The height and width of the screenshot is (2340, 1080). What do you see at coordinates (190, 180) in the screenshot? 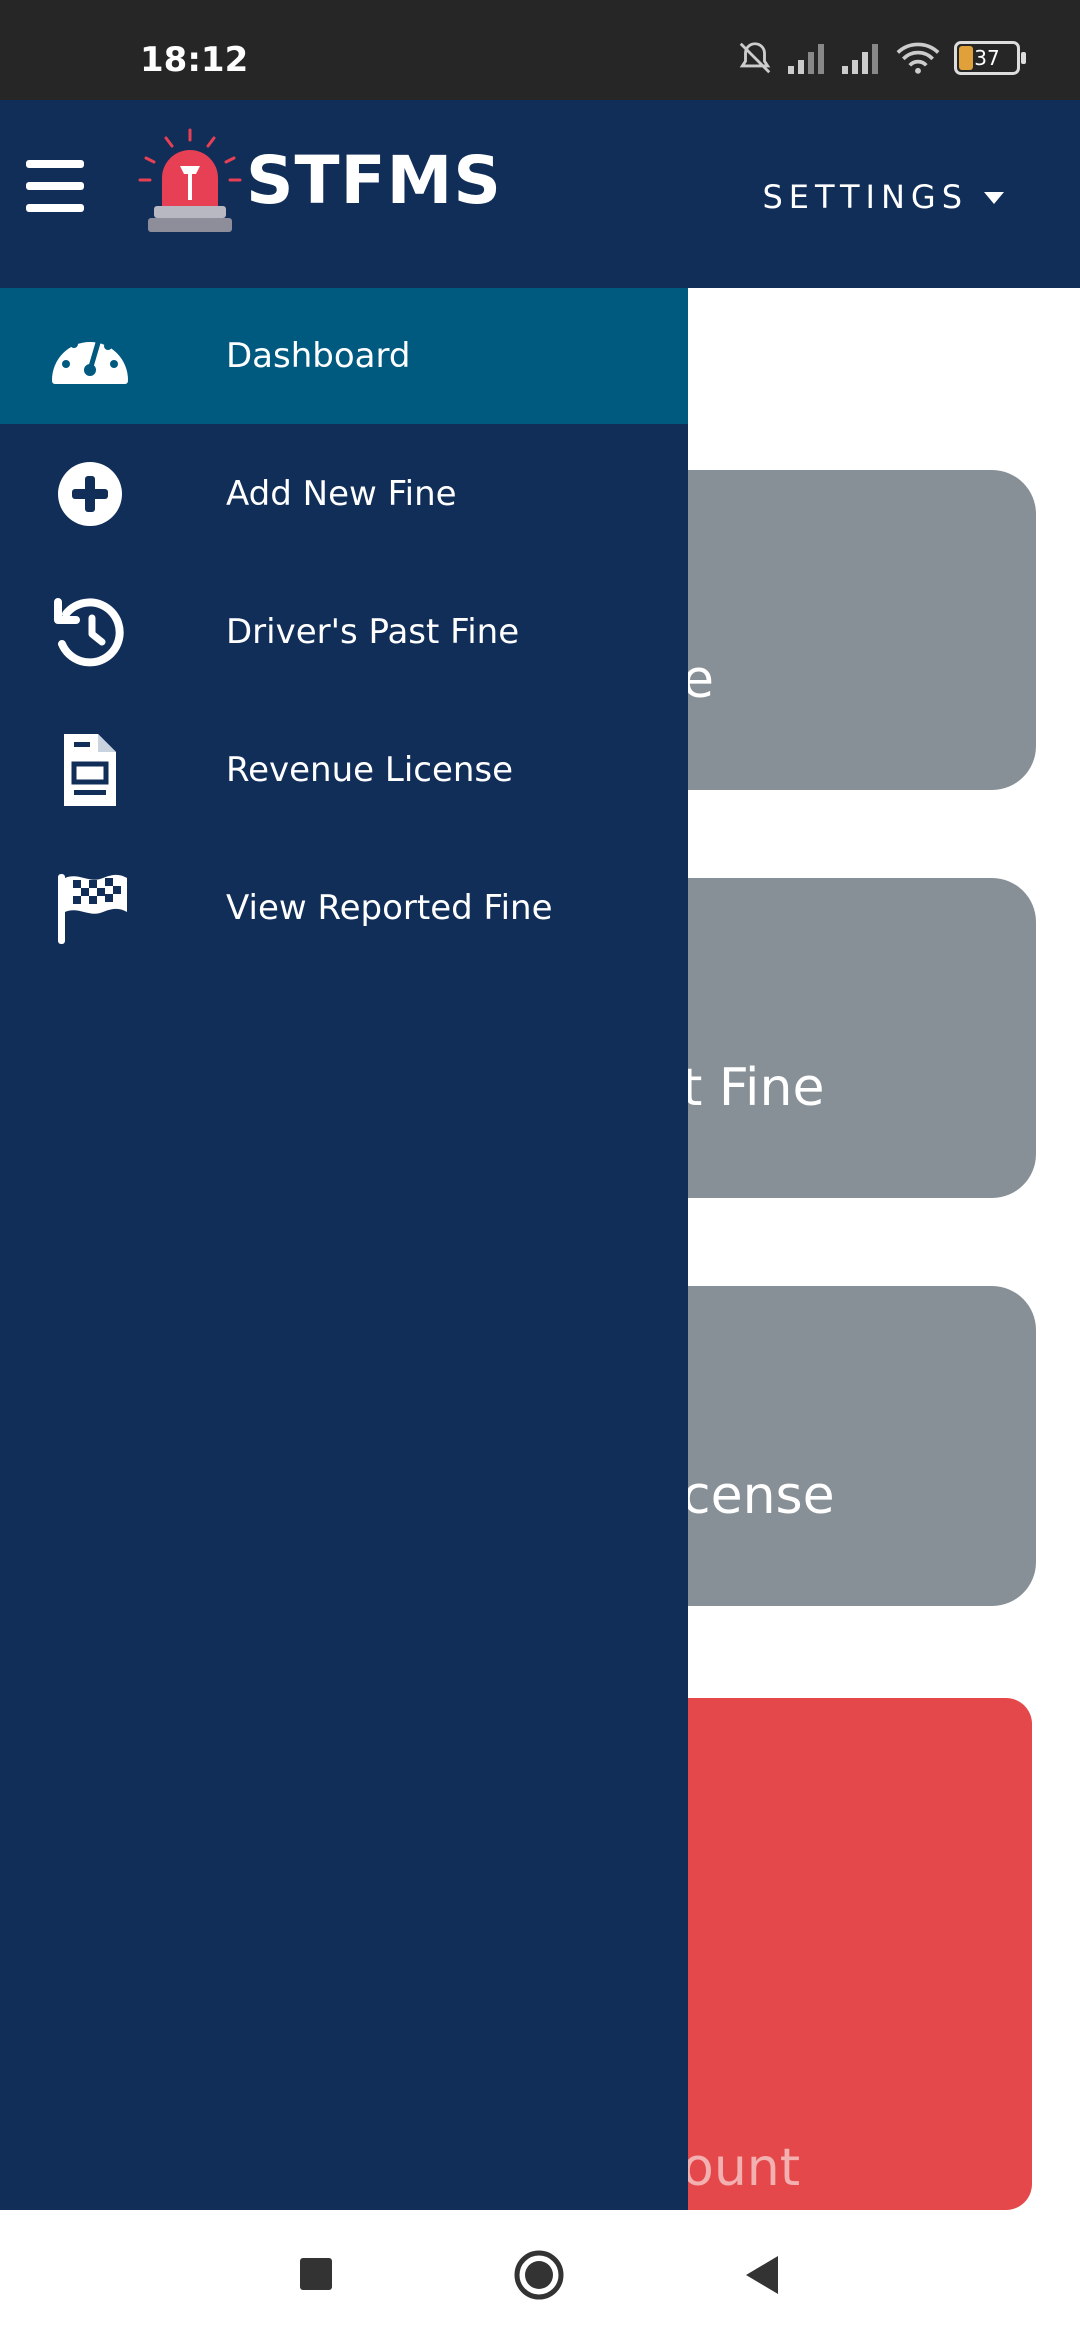
I see `siren-logo-icon` at bounding box center [190, 180].